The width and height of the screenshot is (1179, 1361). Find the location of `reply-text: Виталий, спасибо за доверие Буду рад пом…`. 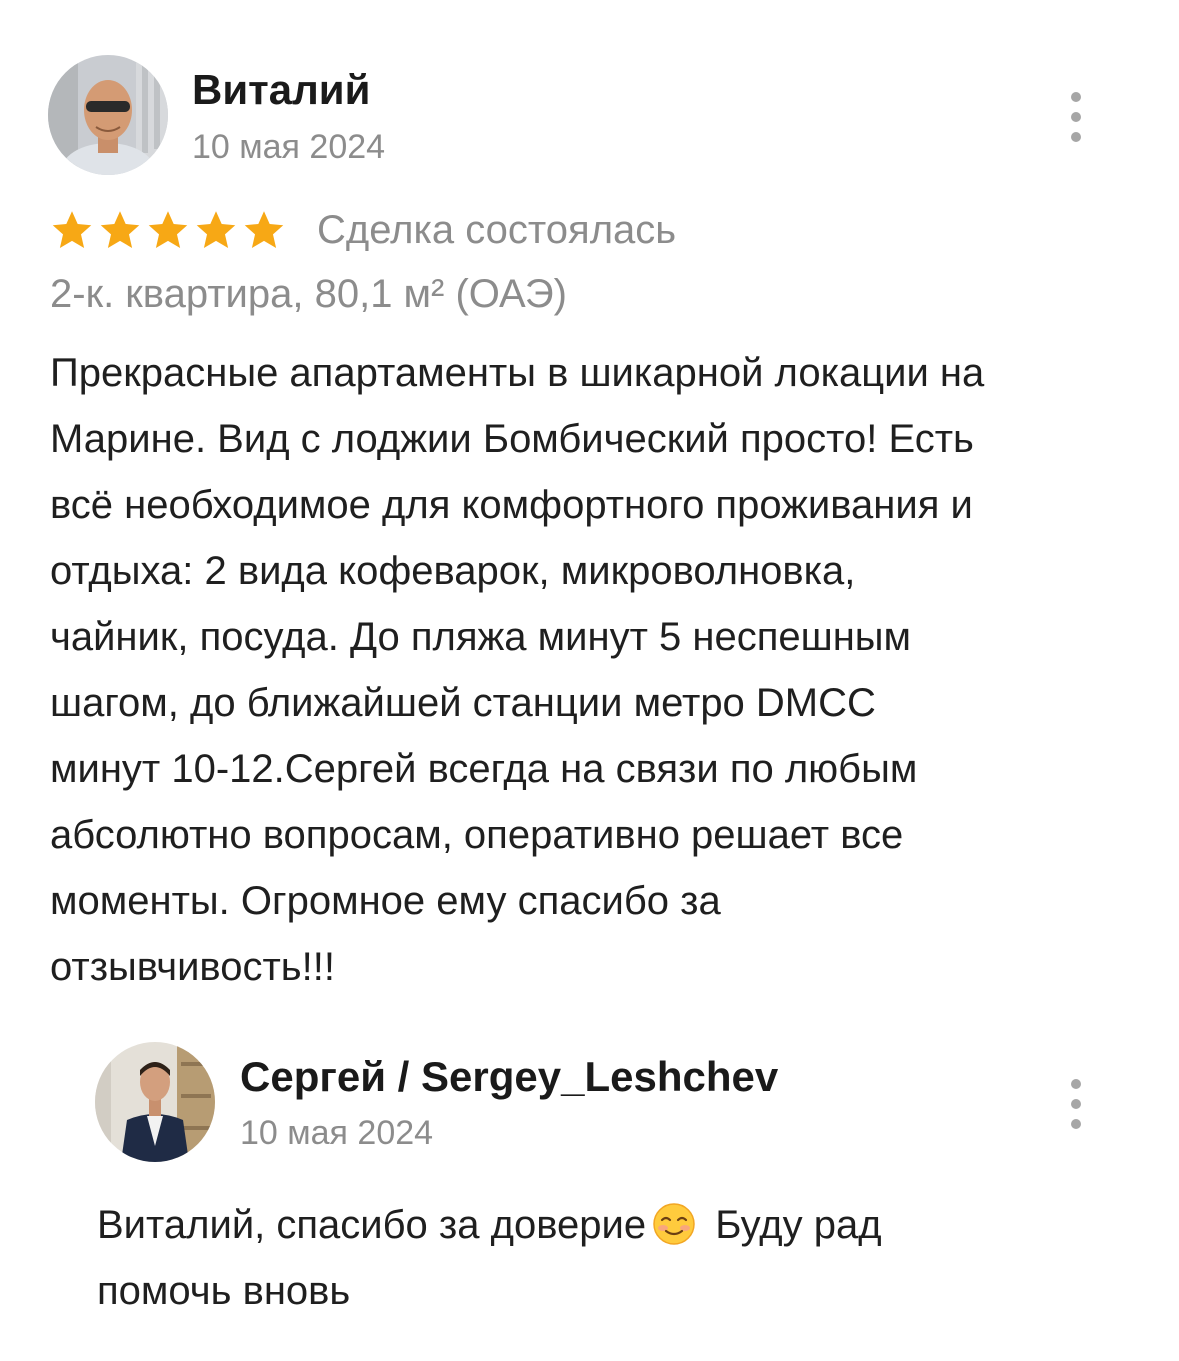

reply-text: Виталий, спасибо за доверие Буду рад пом… is located at coordinates (597, 1258).